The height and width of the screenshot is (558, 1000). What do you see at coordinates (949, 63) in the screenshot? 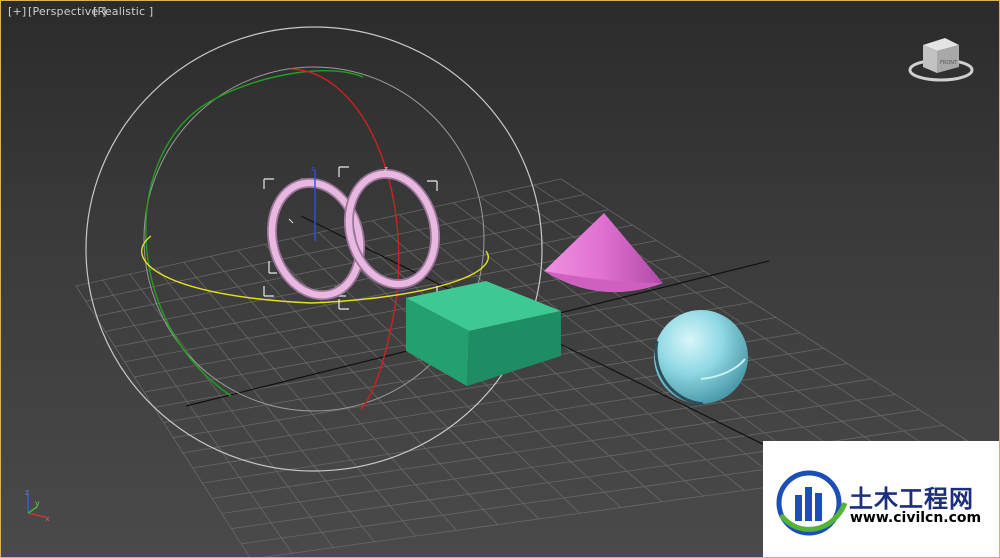
I see `viewcube-face-label: FRONT` at bounding box center [949, 63].